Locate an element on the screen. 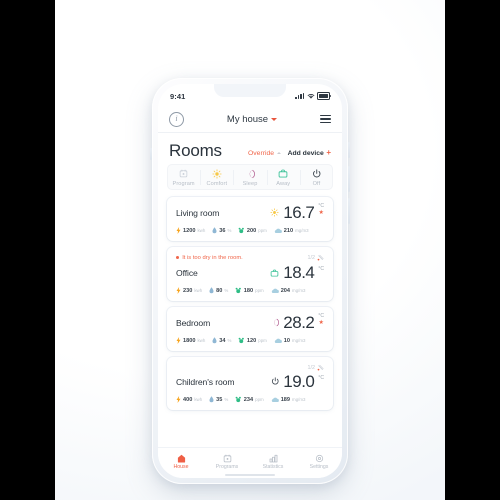 This screenshot has height=500, width=500. metric-value: 234 is located at coordinates (248, 399).